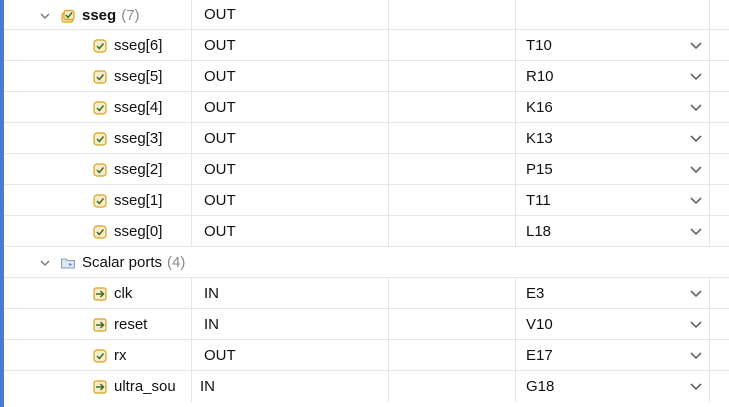 This screenshot has width=729, height=407. I want to click on port-name: sseg[0], so click(138, 231).